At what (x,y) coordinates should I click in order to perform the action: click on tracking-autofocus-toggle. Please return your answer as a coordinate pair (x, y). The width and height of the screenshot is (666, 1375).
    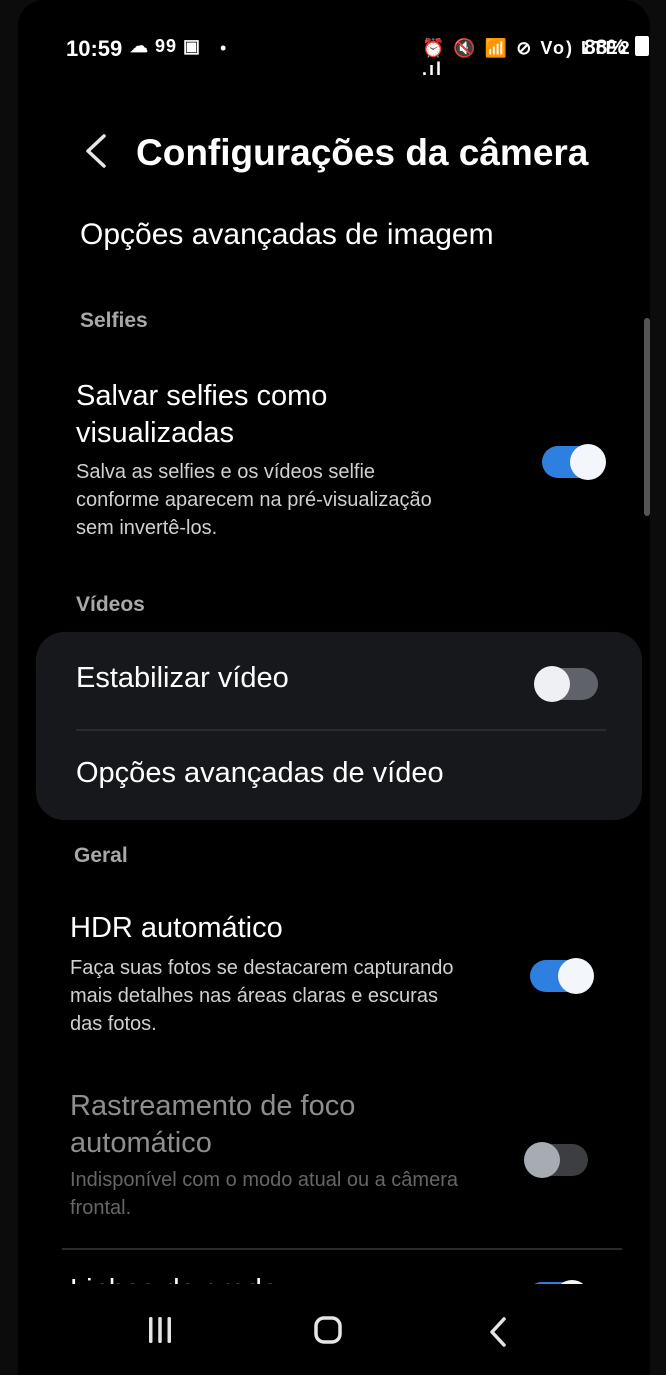
    Looking at the image, I should click on (556, 1160).